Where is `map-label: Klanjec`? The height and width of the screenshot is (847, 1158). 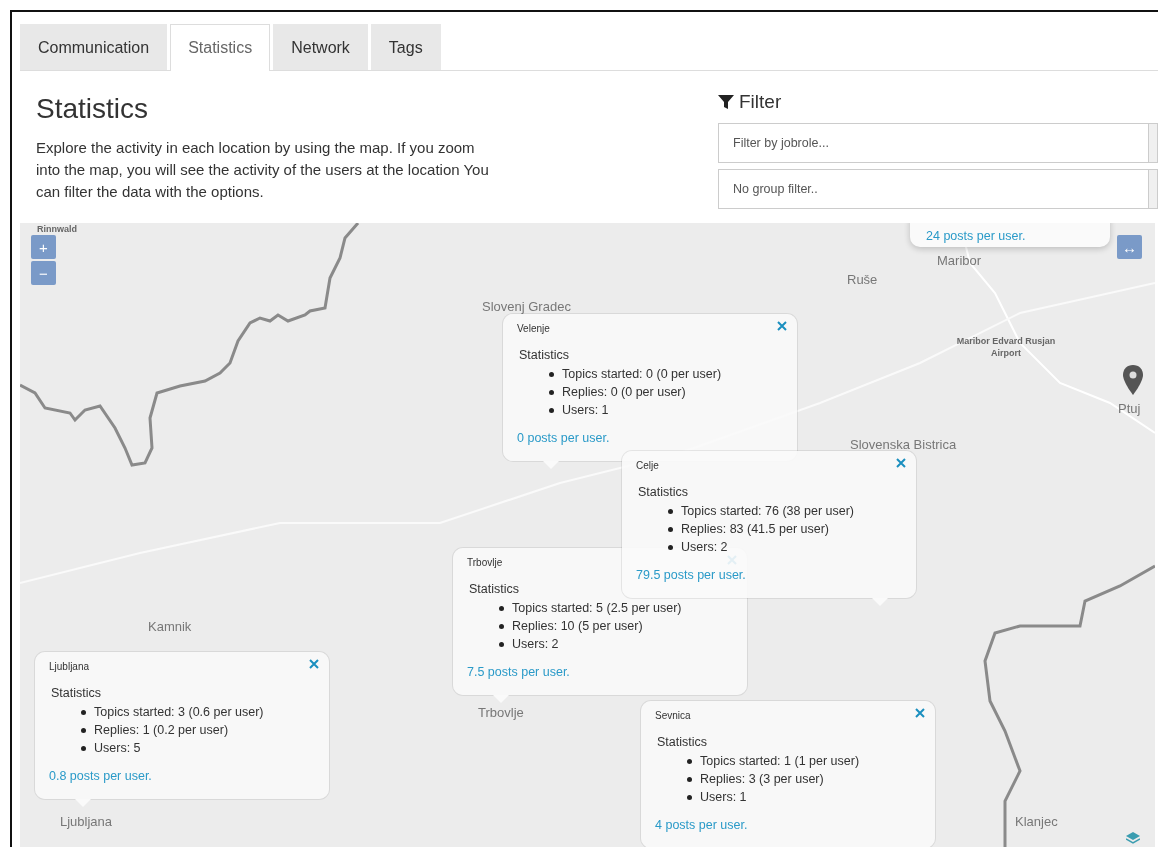 map-label: Klanjec is located at coordinates (1036, 821).